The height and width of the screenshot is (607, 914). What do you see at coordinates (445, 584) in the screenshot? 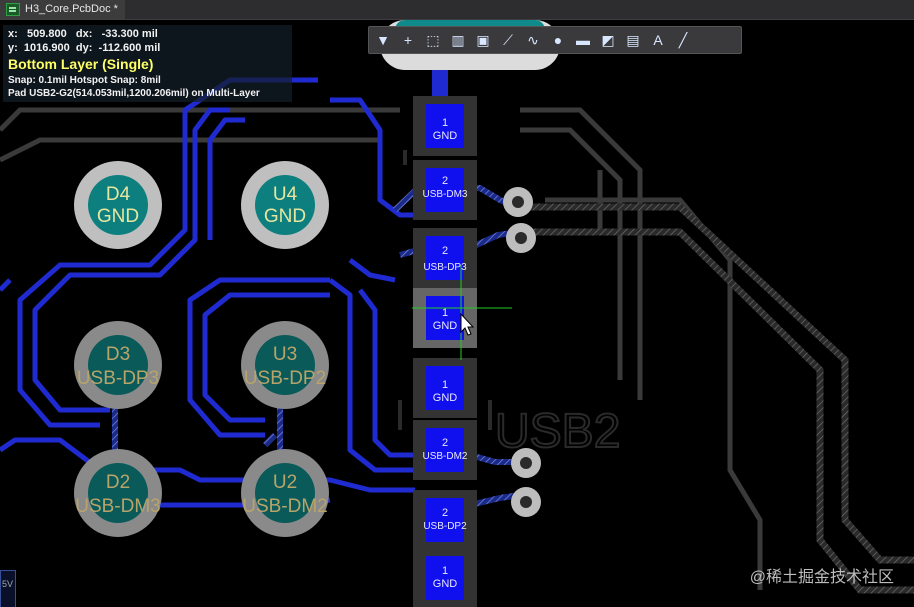
I see `smd-pad-8-net: GND` at bounding box center [445, 584].